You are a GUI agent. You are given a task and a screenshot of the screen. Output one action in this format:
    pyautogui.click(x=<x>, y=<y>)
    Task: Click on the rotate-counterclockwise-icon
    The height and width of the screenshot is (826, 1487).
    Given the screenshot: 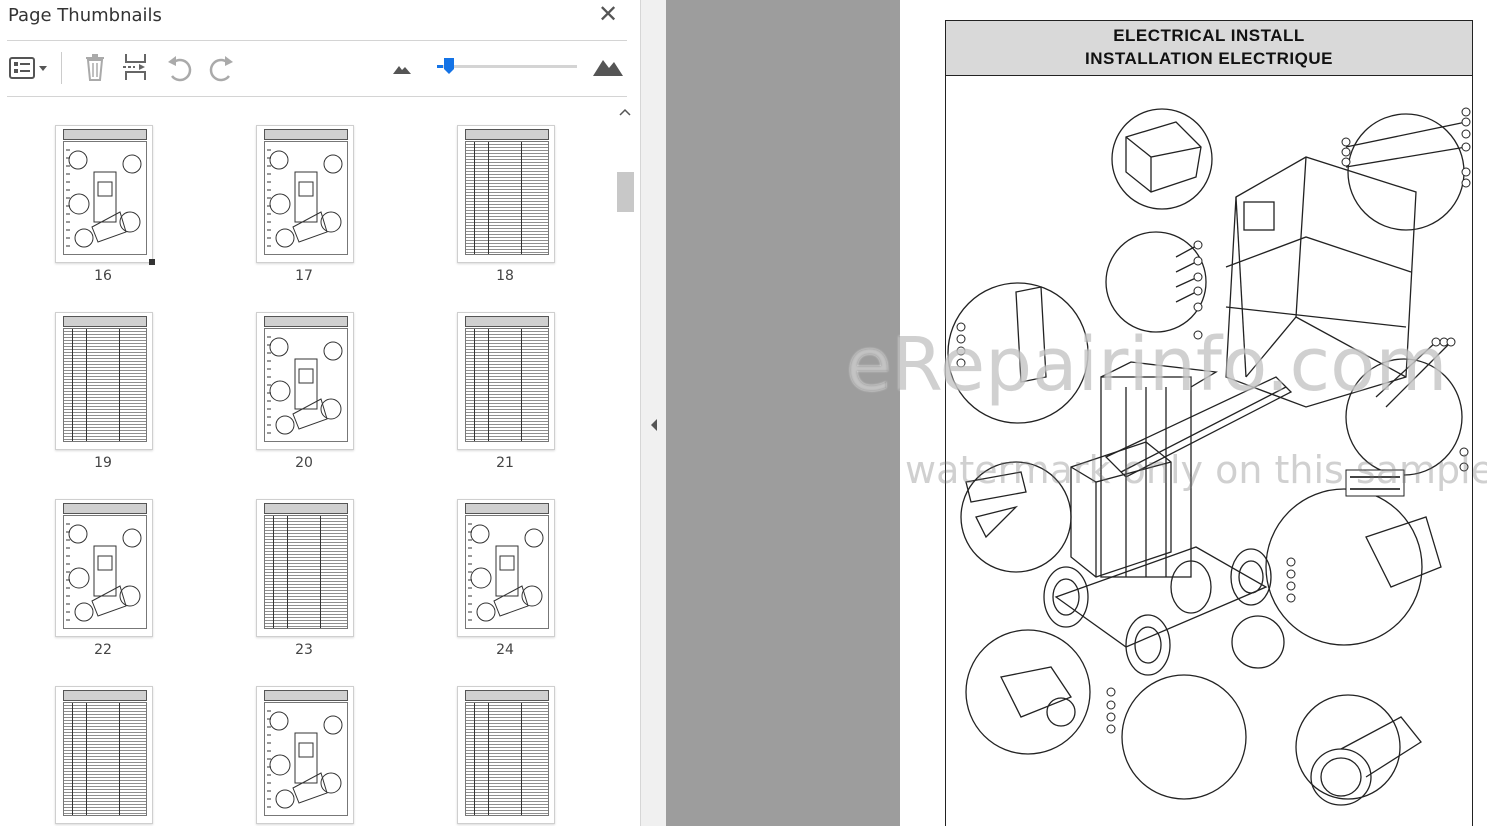 What is the action you would take?
    pyautogui.click(x=180, y=69)
    